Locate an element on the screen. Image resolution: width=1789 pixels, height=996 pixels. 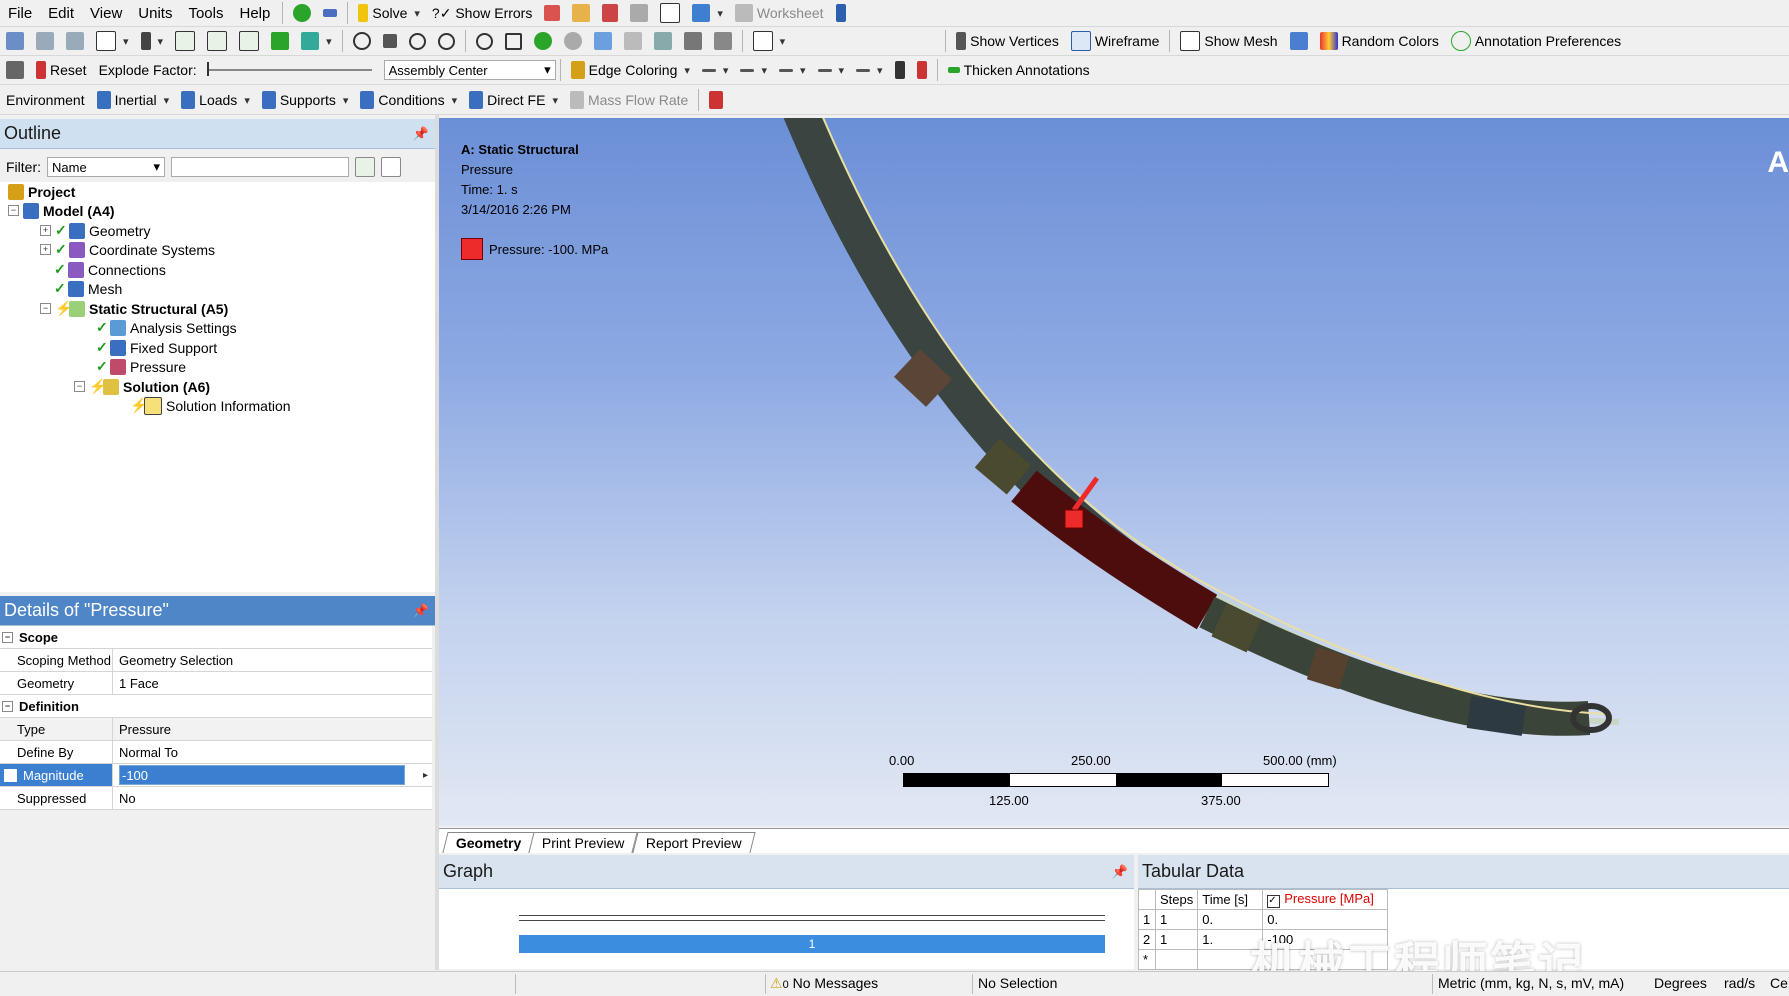
step-bar: 1 is located at coordinates (812, 944).